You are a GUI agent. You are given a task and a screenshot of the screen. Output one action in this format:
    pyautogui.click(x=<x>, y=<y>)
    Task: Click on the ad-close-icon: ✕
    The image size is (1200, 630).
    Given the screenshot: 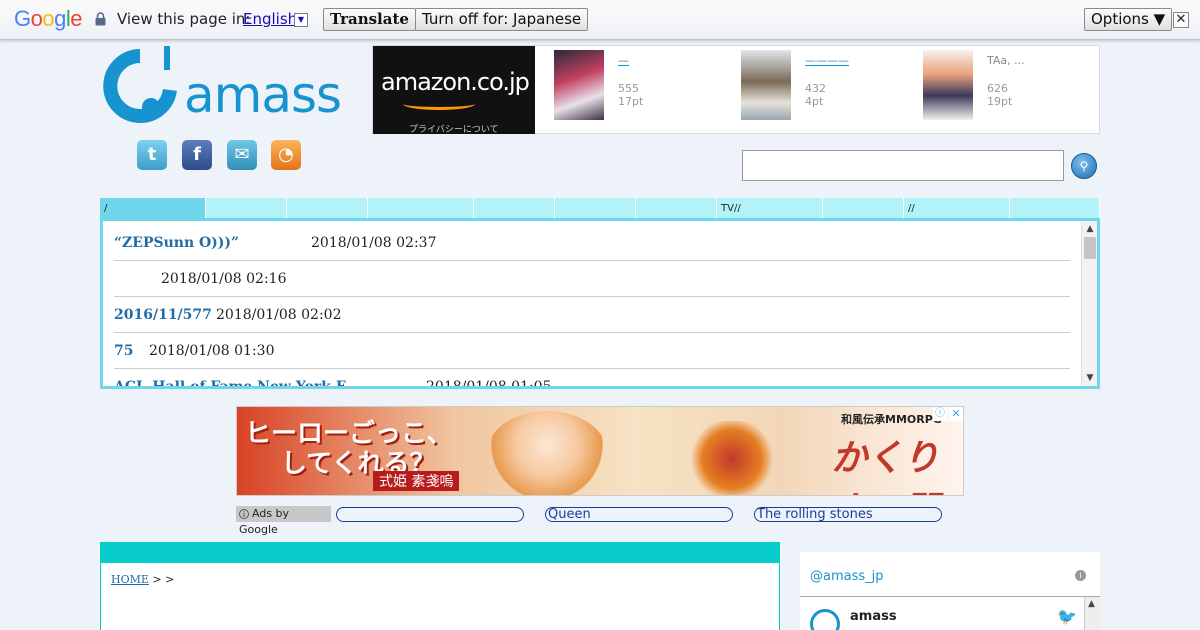 What is the action you would take?
    pyautogui.click(x=956, y=414)
    